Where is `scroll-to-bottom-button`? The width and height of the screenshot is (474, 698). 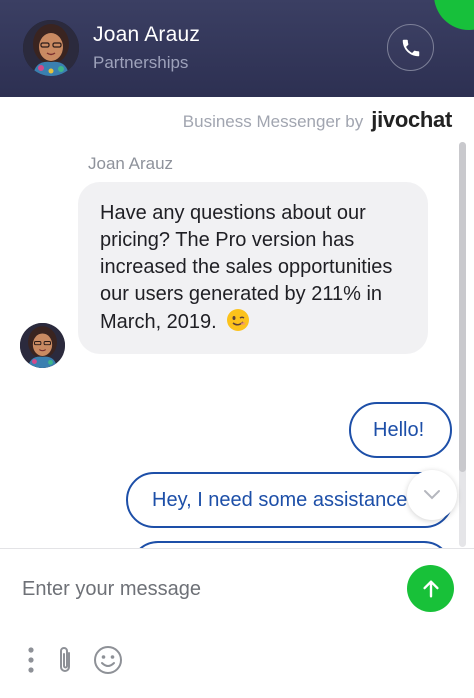
scroll-to-bottom-button is located at coordinates (432, 495).